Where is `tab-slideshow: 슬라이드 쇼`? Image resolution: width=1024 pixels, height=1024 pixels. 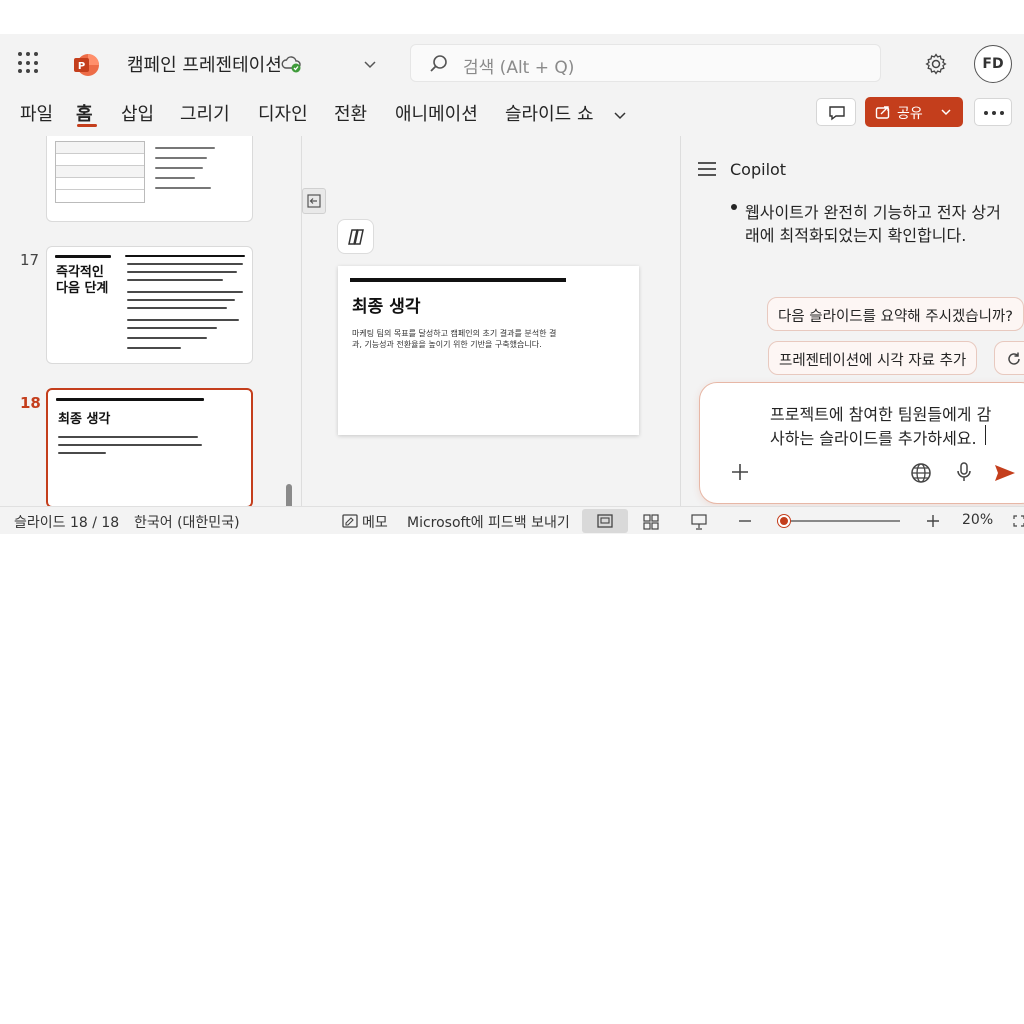 tab-slideshow: 슬라이드 쇼 is located at coordinates (549, 113).